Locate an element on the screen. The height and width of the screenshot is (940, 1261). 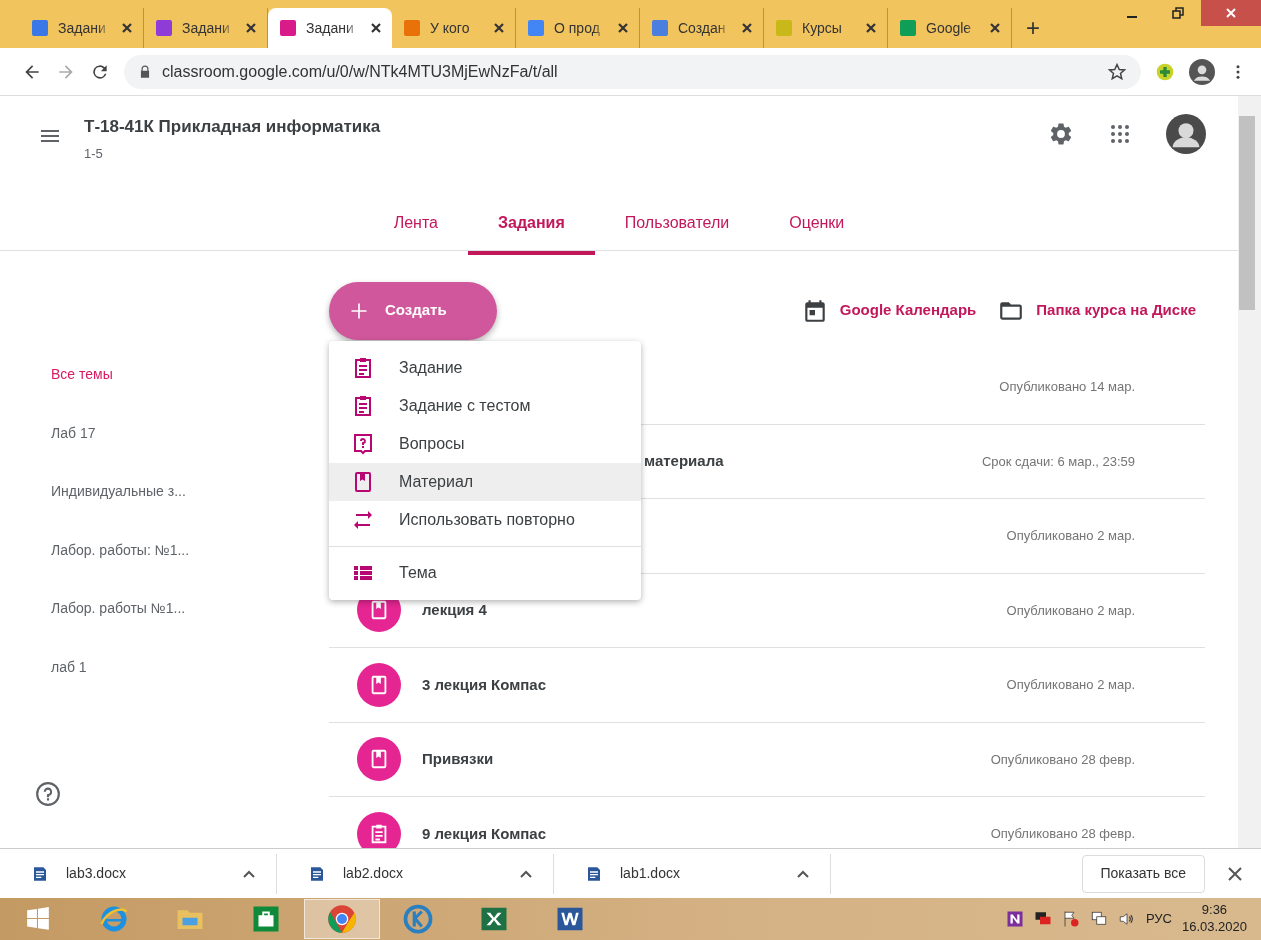
item-title: 3 лекция Компас is located at coordinates (484, 684).